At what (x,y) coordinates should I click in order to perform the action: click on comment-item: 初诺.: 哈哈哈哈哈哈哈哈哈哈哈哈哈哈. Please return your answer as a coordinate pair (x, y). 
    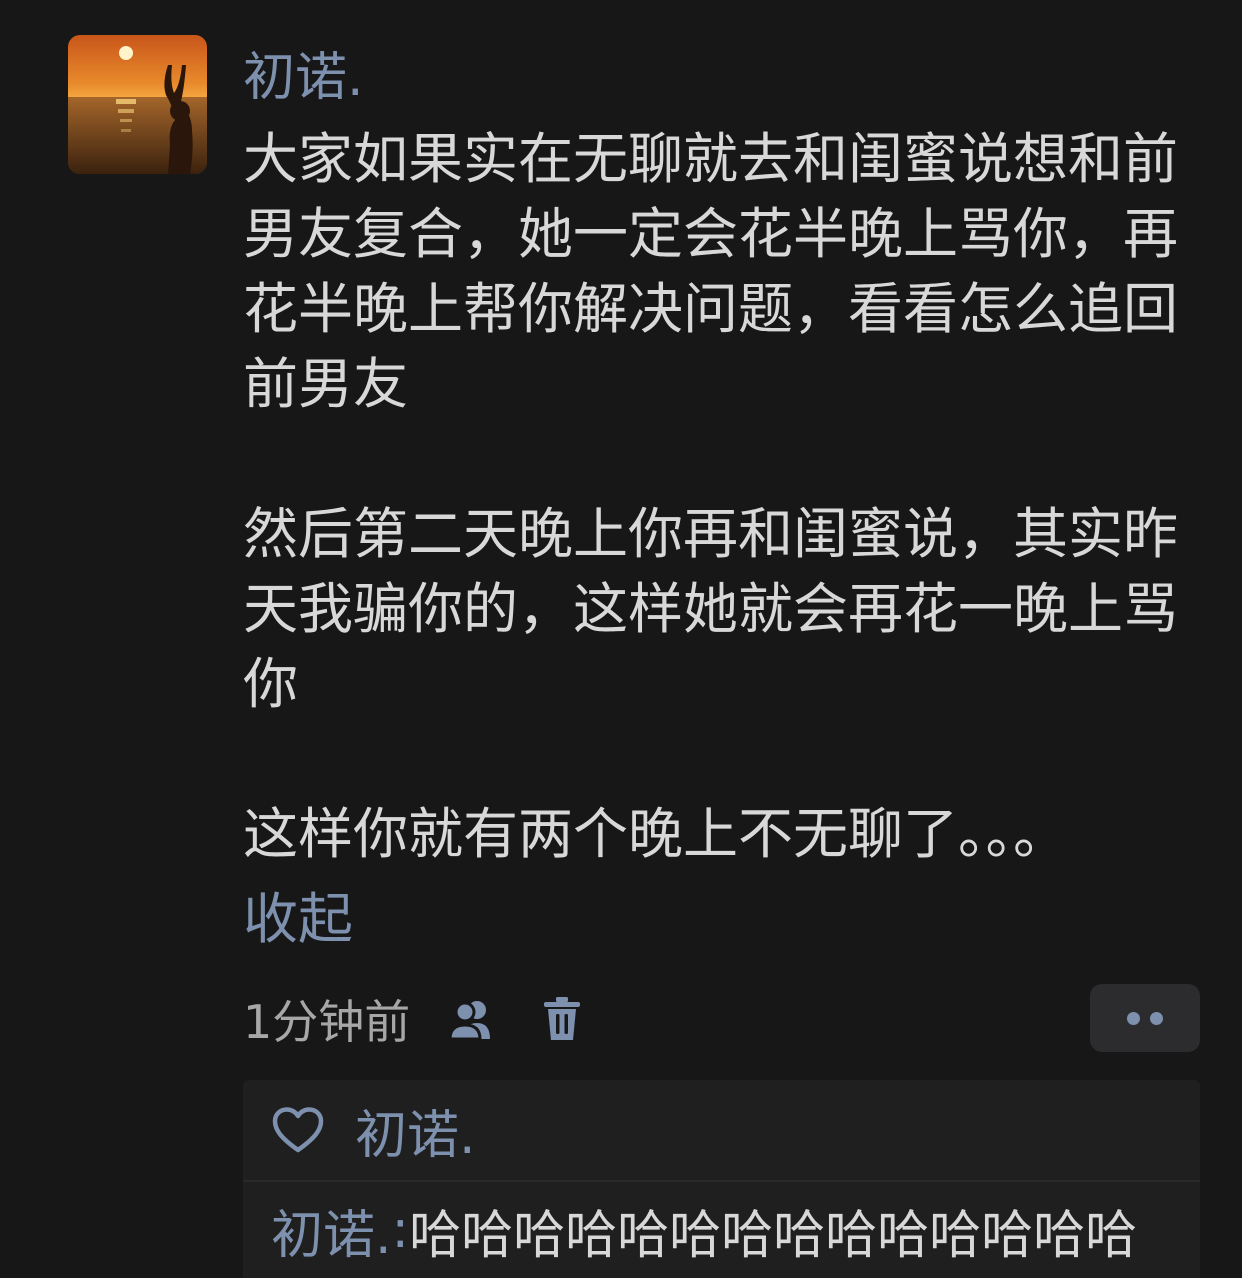
    Looking at the image, I should click on (721, 1230).